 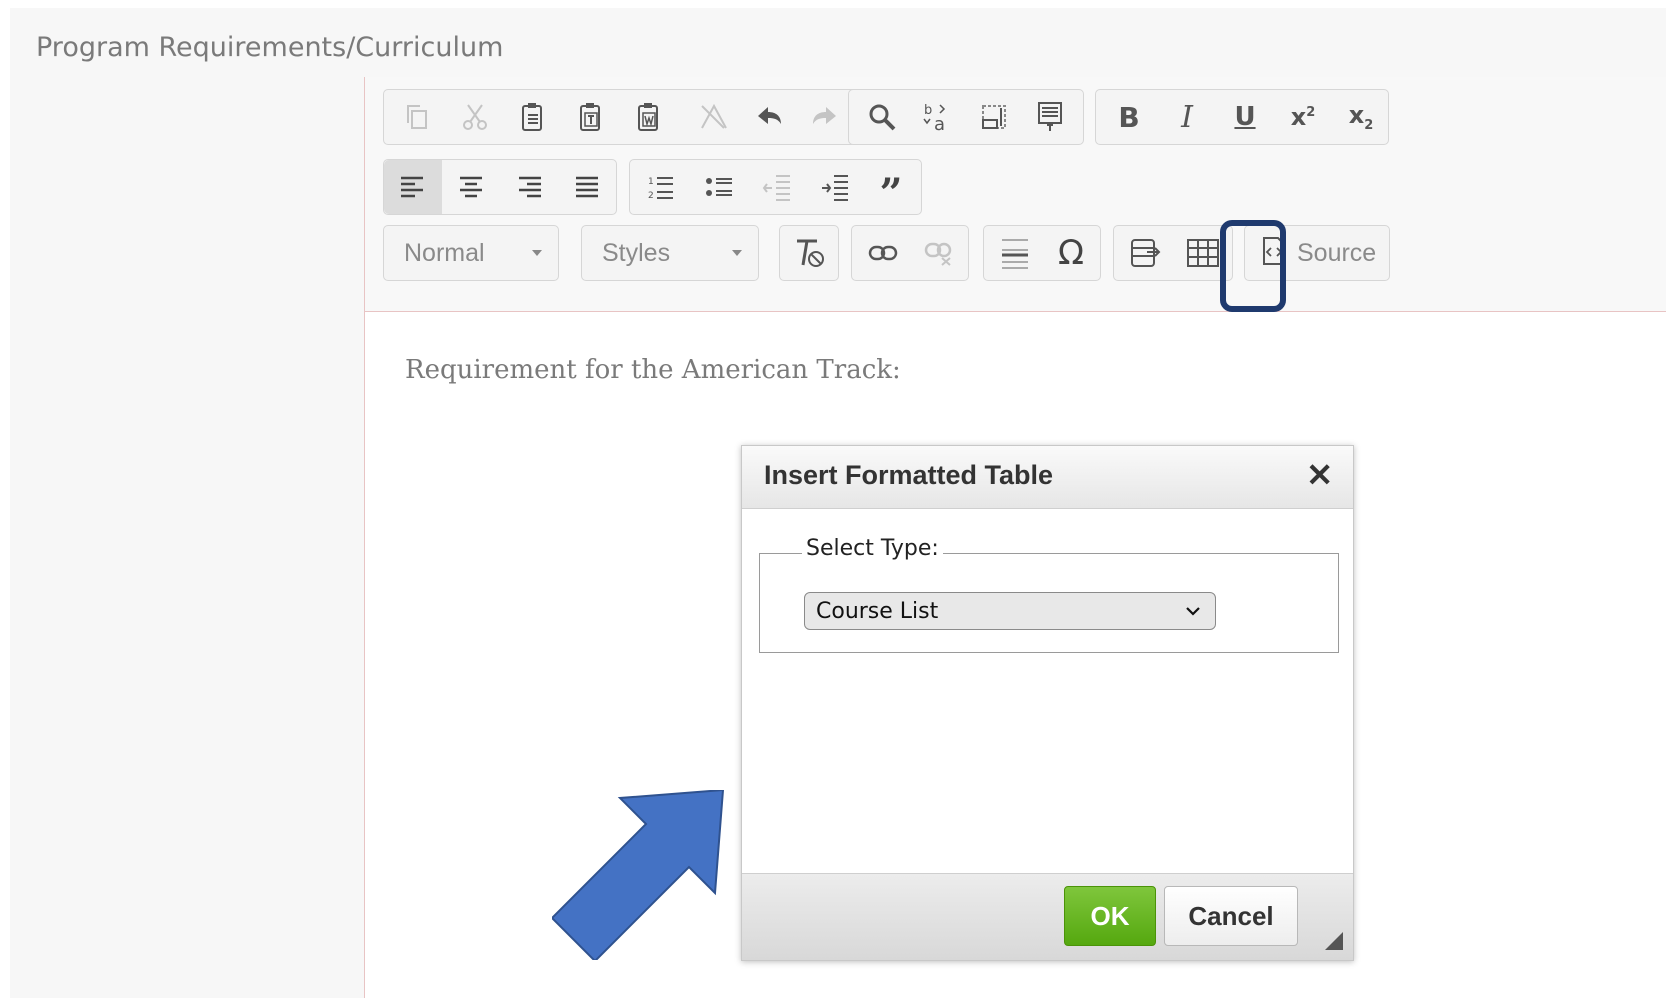 I want to click on paste-text-icon, so click(x=591, y=117).